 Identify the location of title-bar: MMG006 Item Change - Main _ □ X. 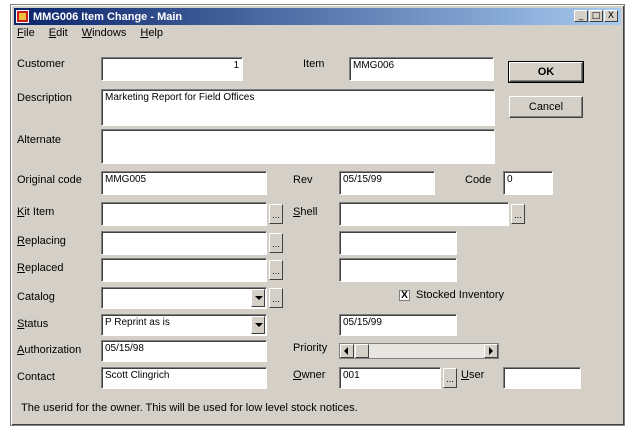
(317, 16).